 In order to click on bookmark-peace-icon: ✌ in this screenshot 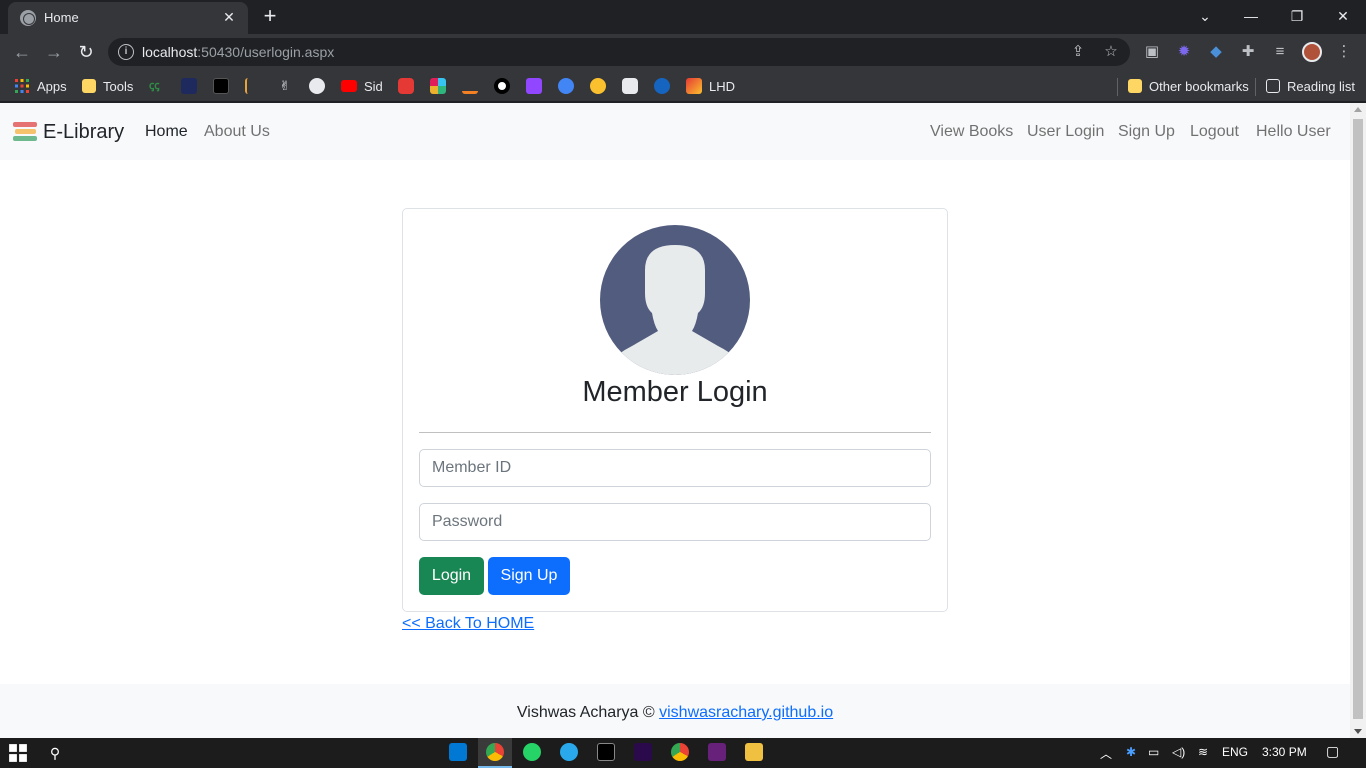, I will do `click(285, 86)`.